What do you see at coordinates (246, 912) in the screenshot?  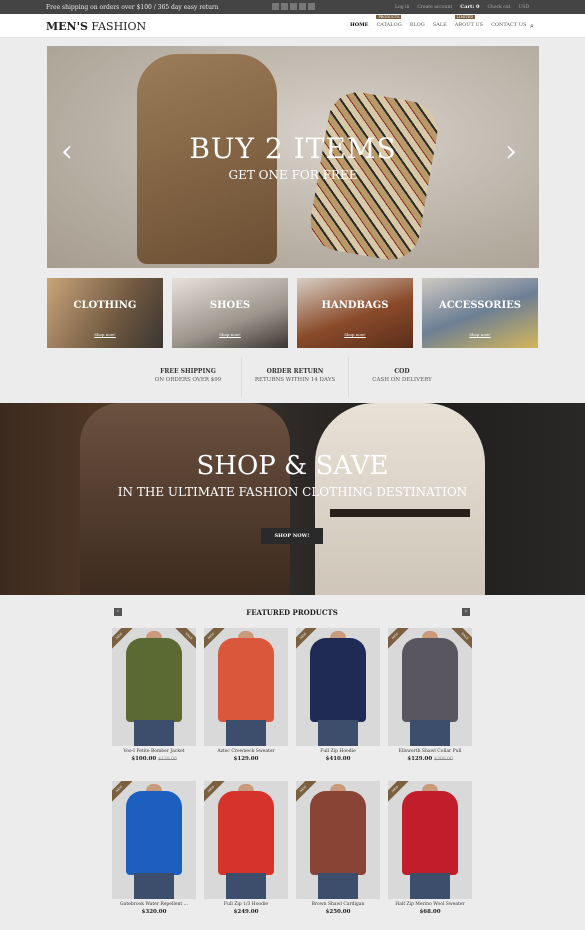 I see `product-price: $249.00` at bounding box center [246, 912].